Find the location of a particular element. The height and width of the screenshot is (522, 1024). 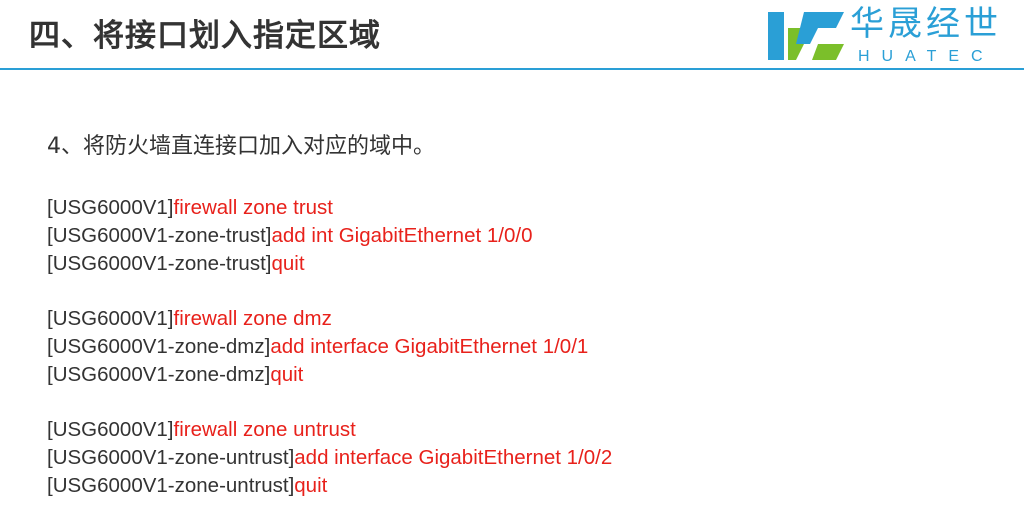

cli-command: add int GigabitEthernet 1/0/0 is located at coordinates (402, 235).